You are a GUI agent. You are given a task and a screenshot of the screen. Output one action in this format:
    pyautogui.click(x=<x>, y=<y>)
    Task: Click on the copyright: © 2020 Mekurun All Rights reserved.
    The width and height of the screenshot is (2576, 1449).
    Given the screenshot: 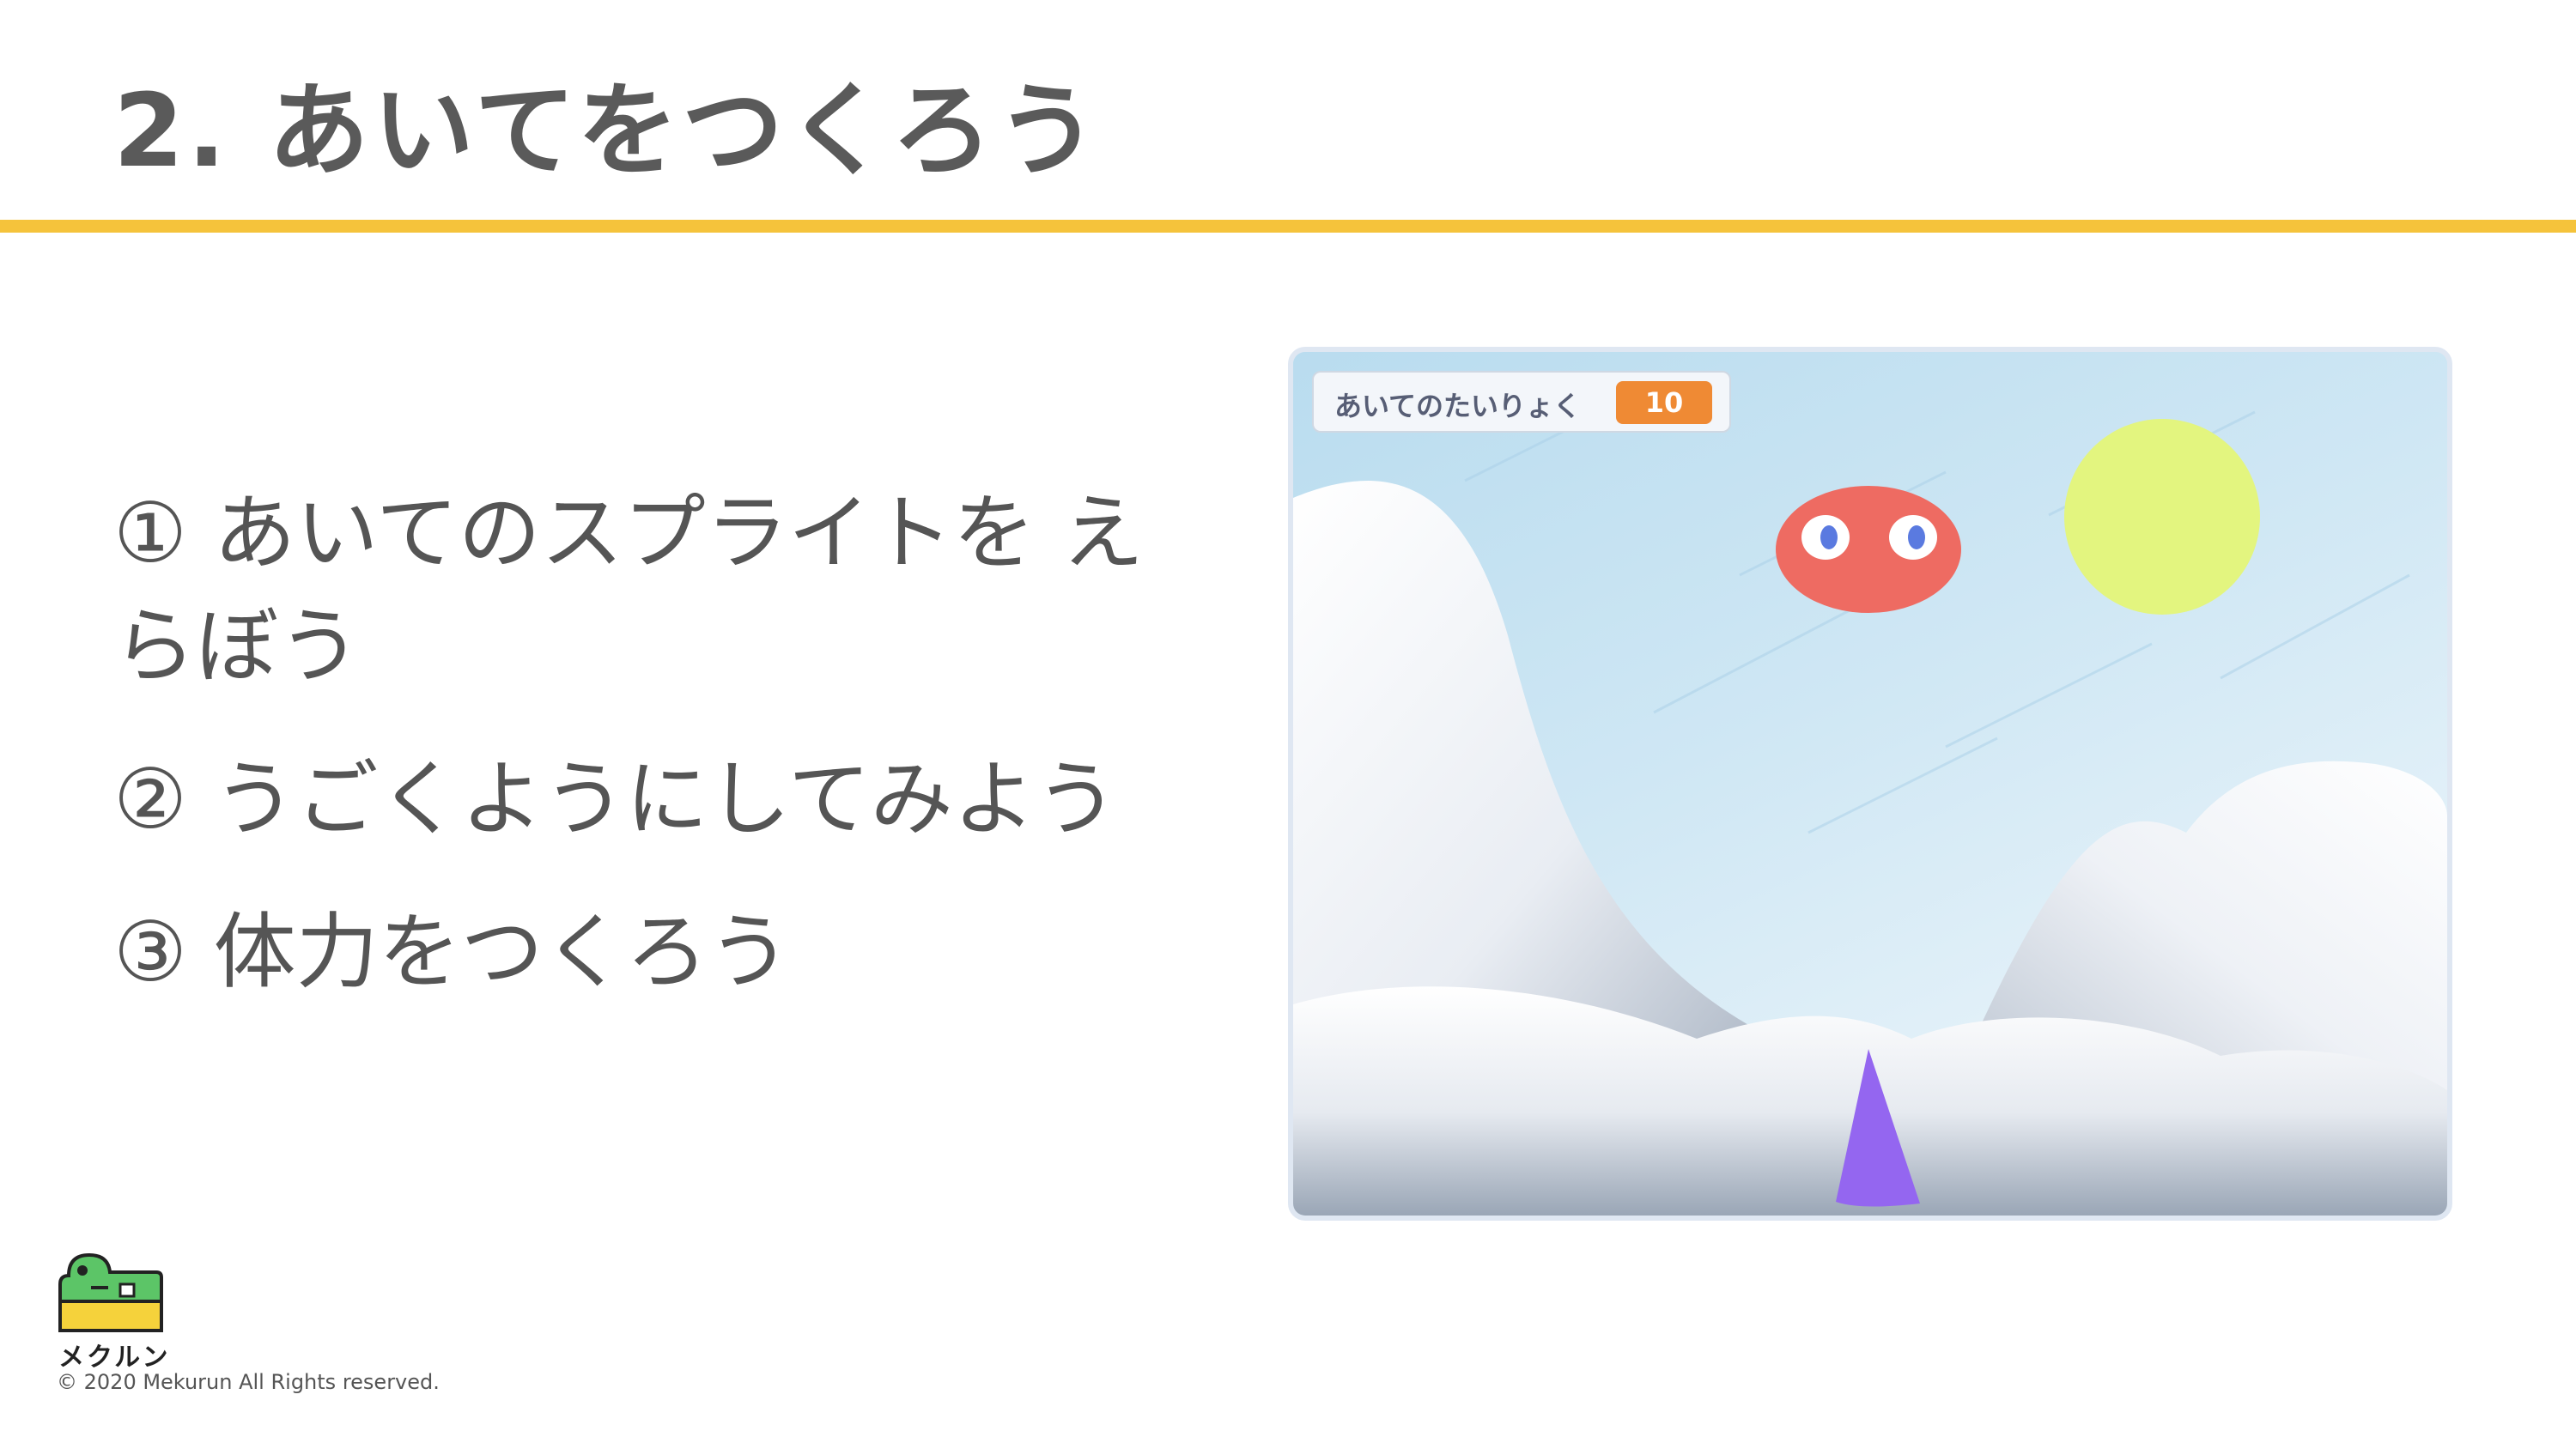 What is the action you would take?
    pyautogui.click(x=249, y=1382)
    